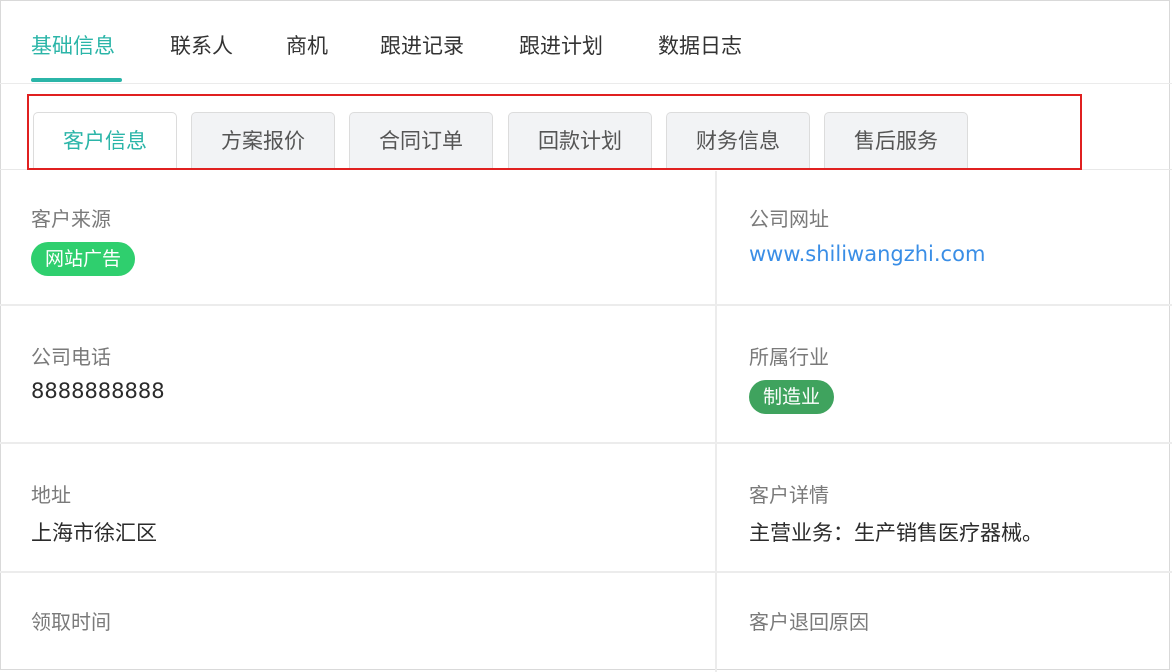  I want to click on active-tab-indicator, so click(76, 80).